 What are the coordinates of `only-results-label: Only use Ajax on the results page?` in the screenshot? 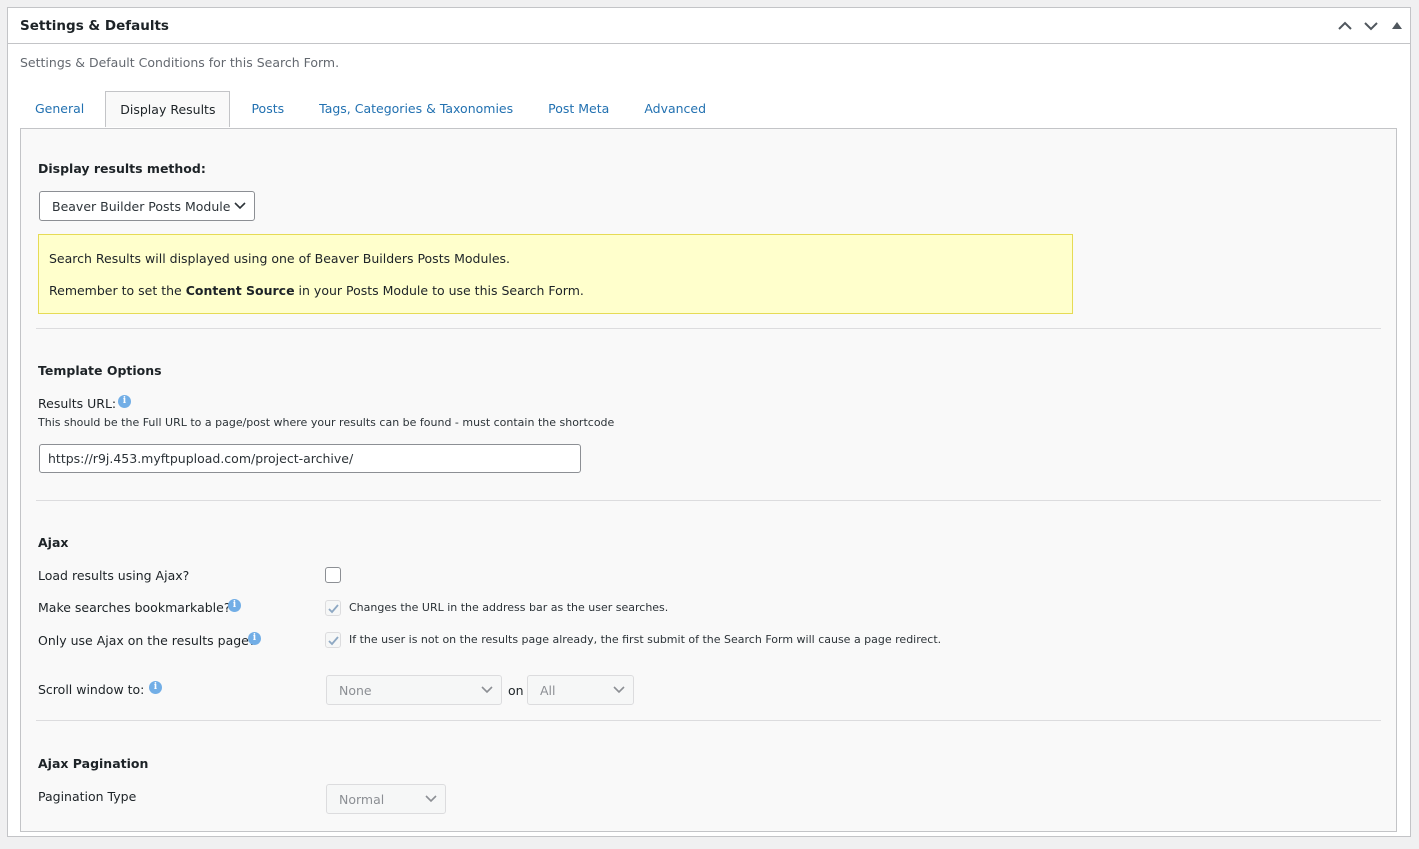 It's located at (147, 640).